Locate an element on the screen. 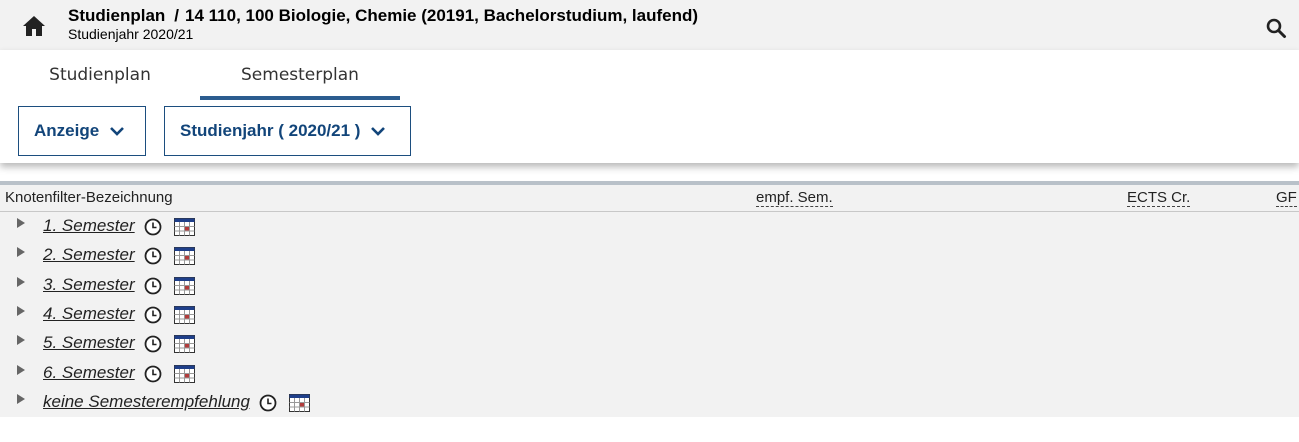 This screenshot has width=1299, height=442. semester-link: 3. Semester is located at coordinates (89, 285).